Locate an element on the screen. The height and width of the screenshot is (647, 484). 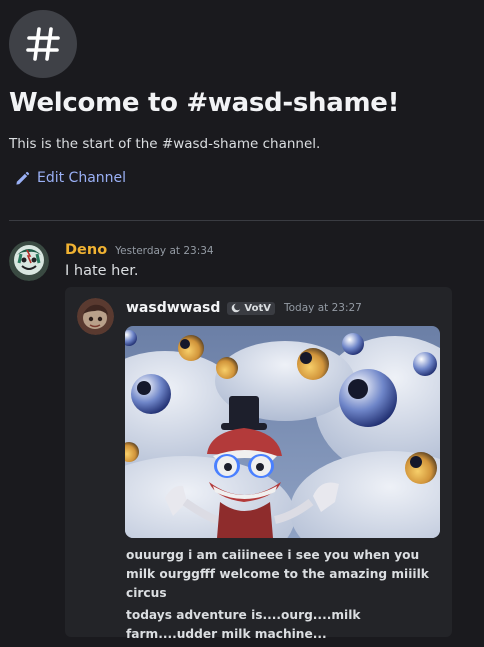
moon-icon is located at coordinates (237, 308).